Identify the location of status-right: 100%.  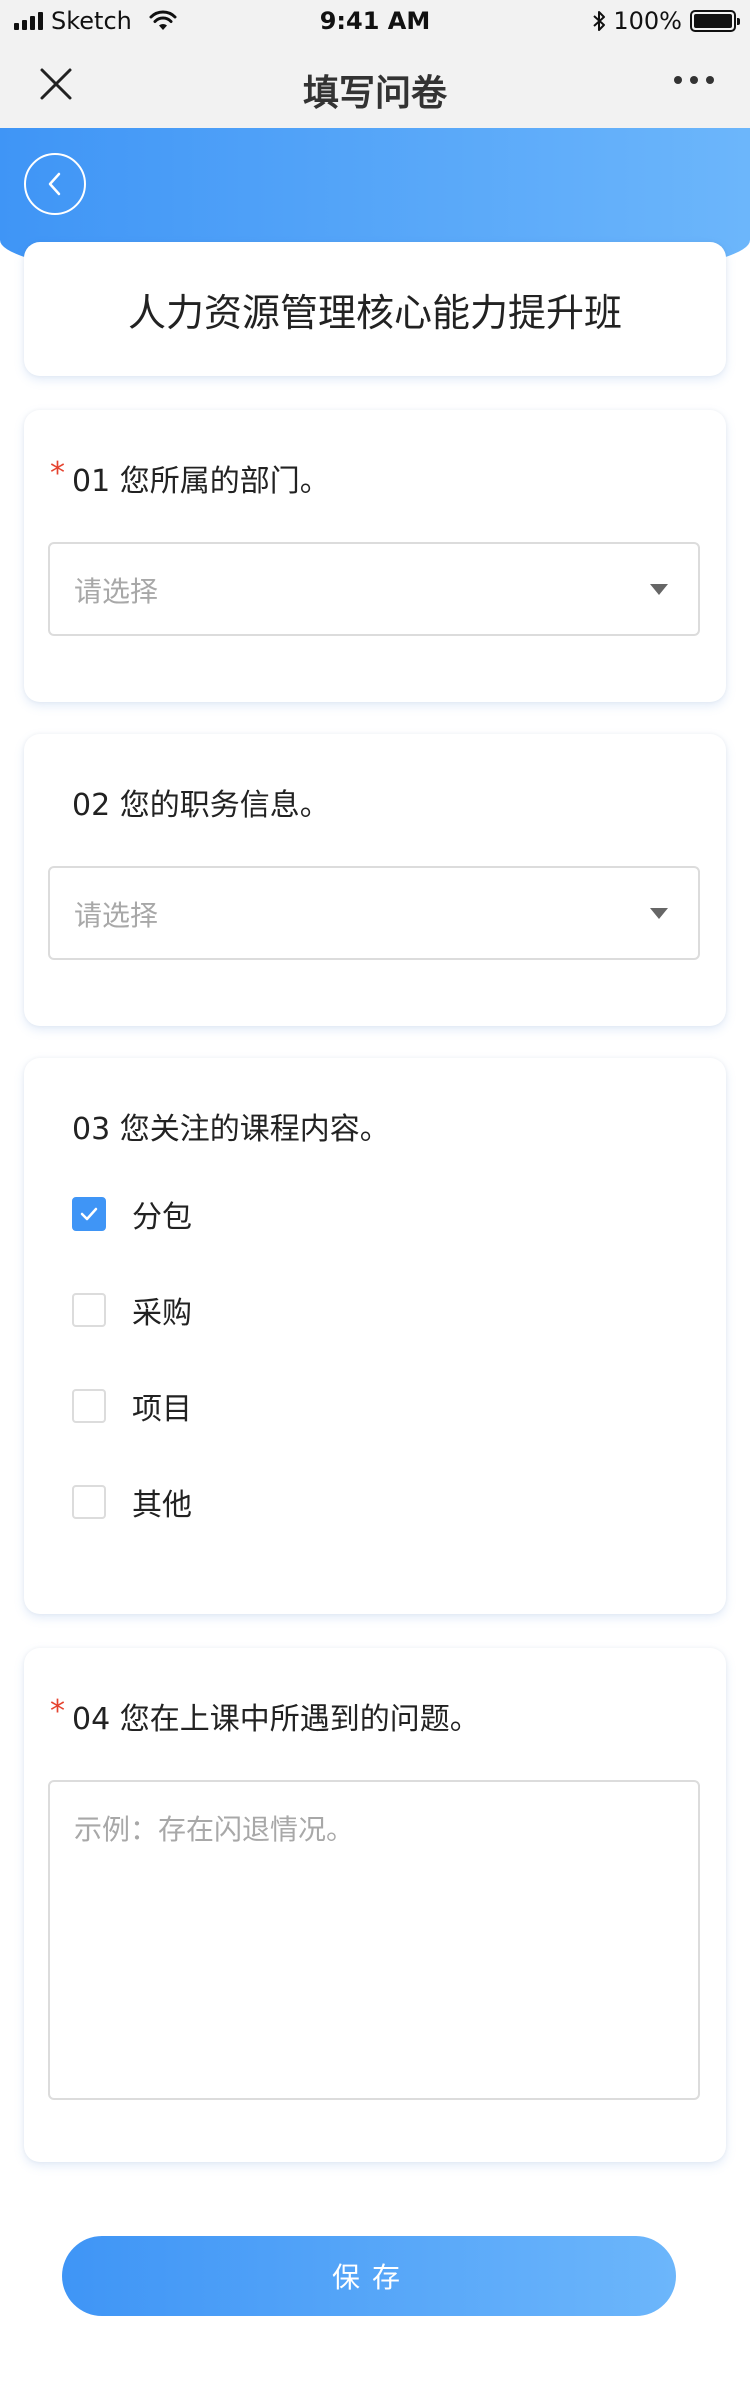
(665, 21).